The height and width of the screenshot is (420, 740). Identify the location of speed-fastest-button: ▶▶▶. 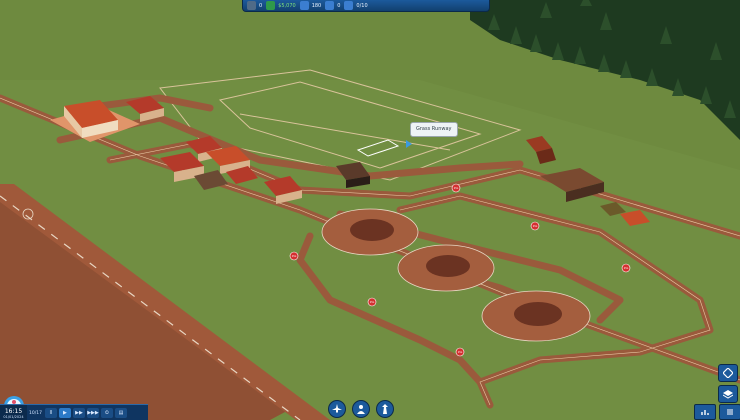
(92, 413).